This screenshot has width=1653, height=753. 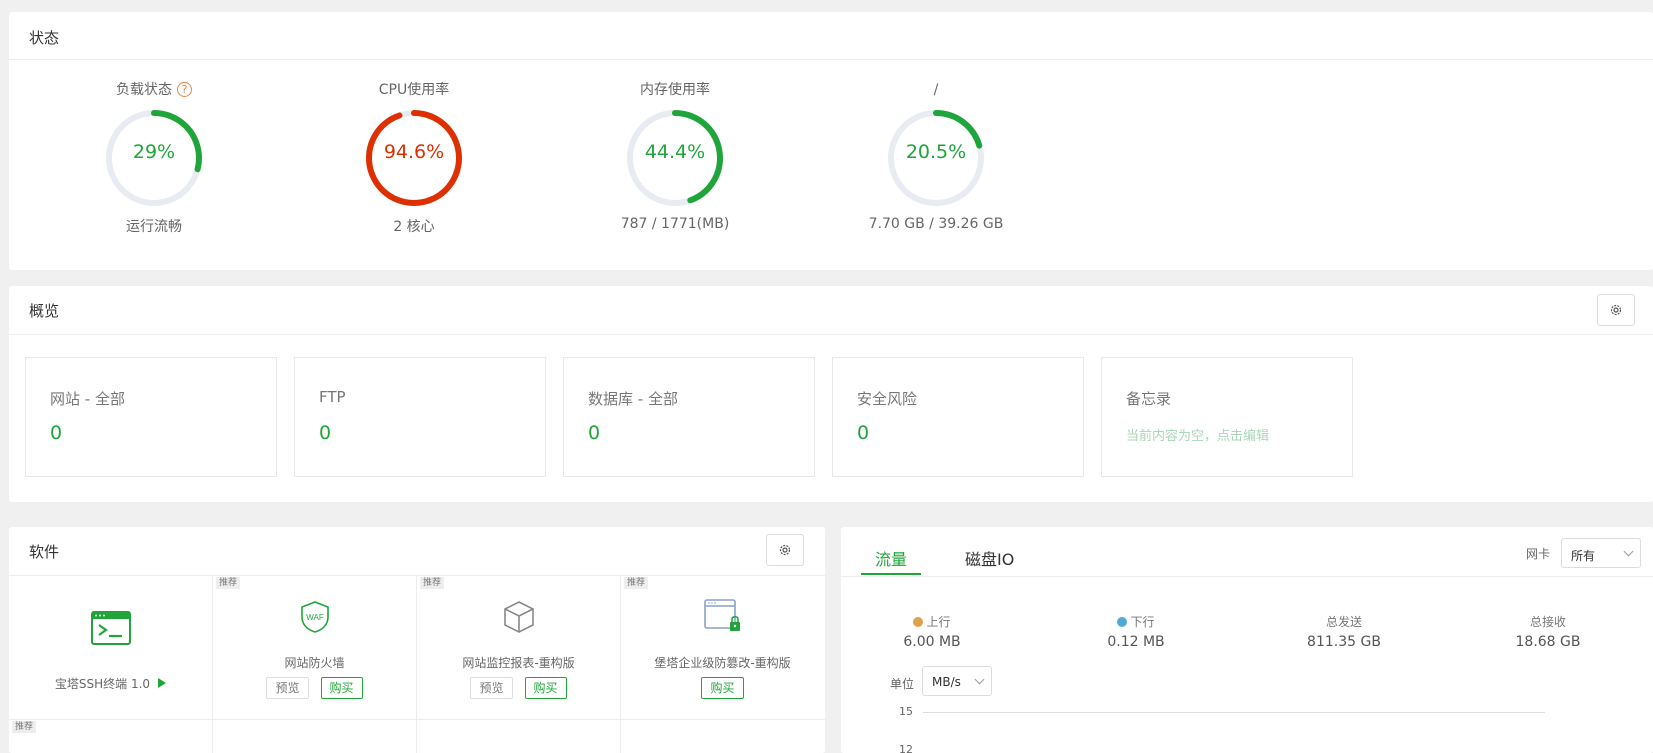 What do you see at coordinates (1583, 556) in the screenshot?
I see `nic-select-value: 所有` at bounding box center [1583, 556].